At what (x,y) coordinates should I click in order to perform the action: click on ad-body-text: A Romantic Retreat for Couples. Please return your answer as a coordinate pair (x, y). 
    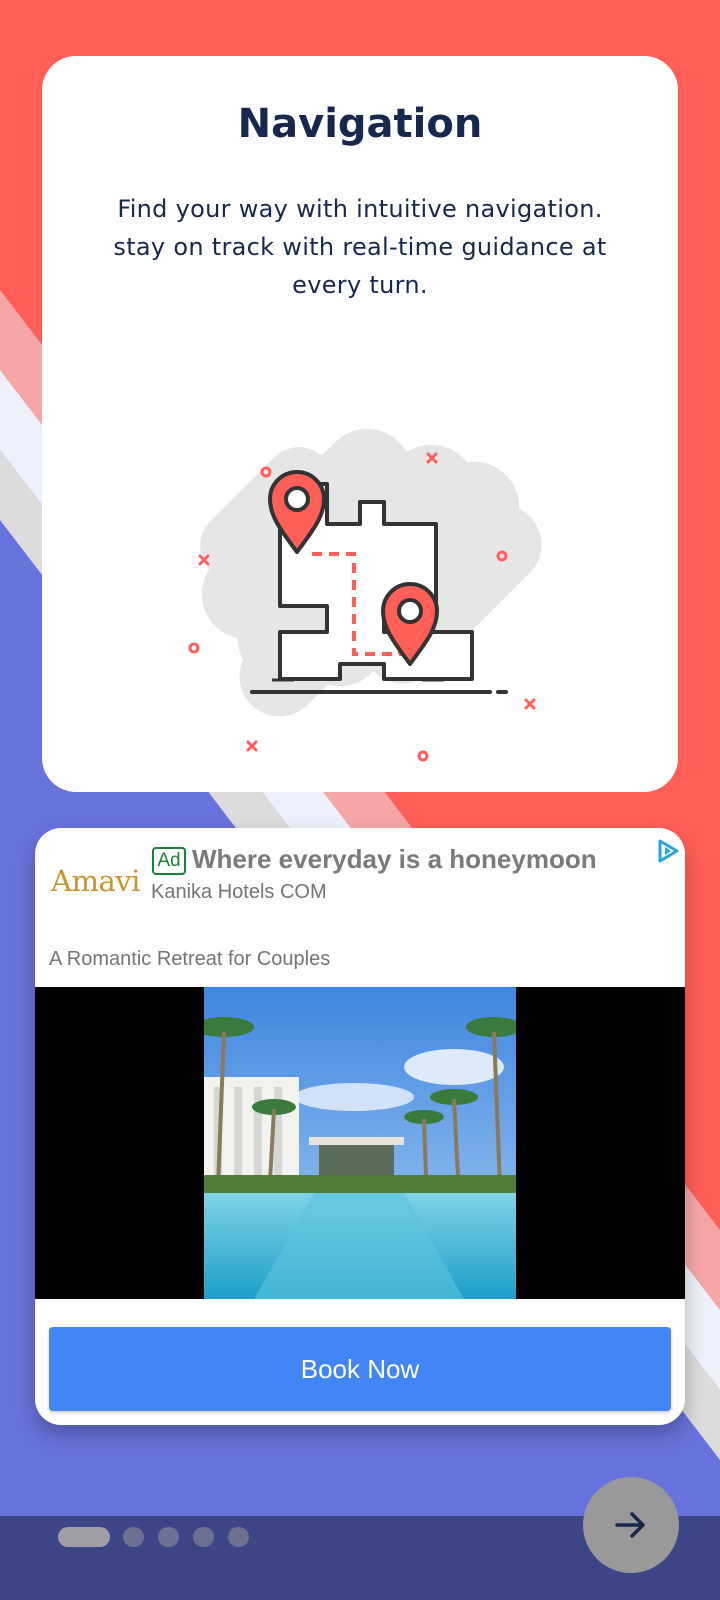
    Looking at the image, I should click on (190, 959).